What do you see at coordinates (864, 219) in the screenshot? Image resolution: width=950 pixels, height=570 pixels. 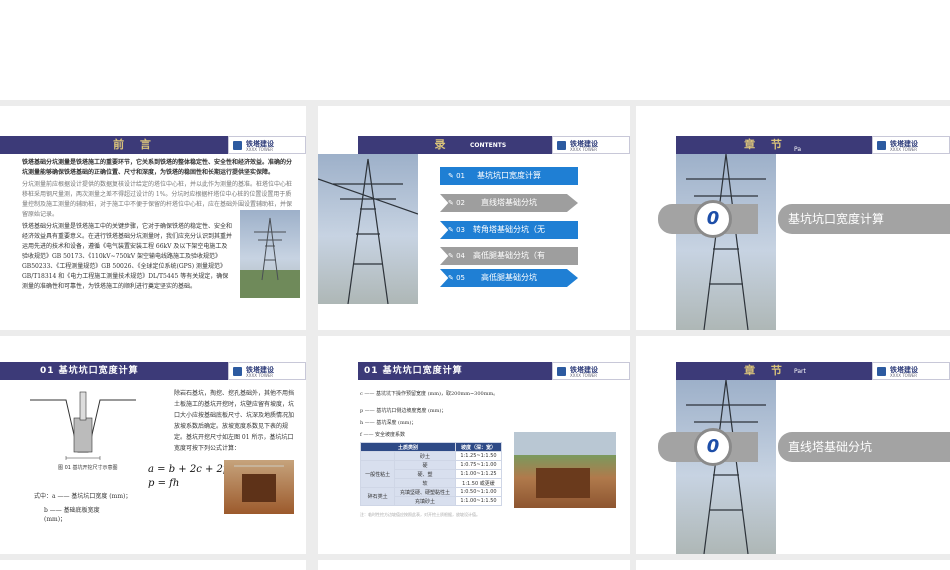 I see `section-band-right: 基坑坑口宽度计算` at bounding box center [864, 219].